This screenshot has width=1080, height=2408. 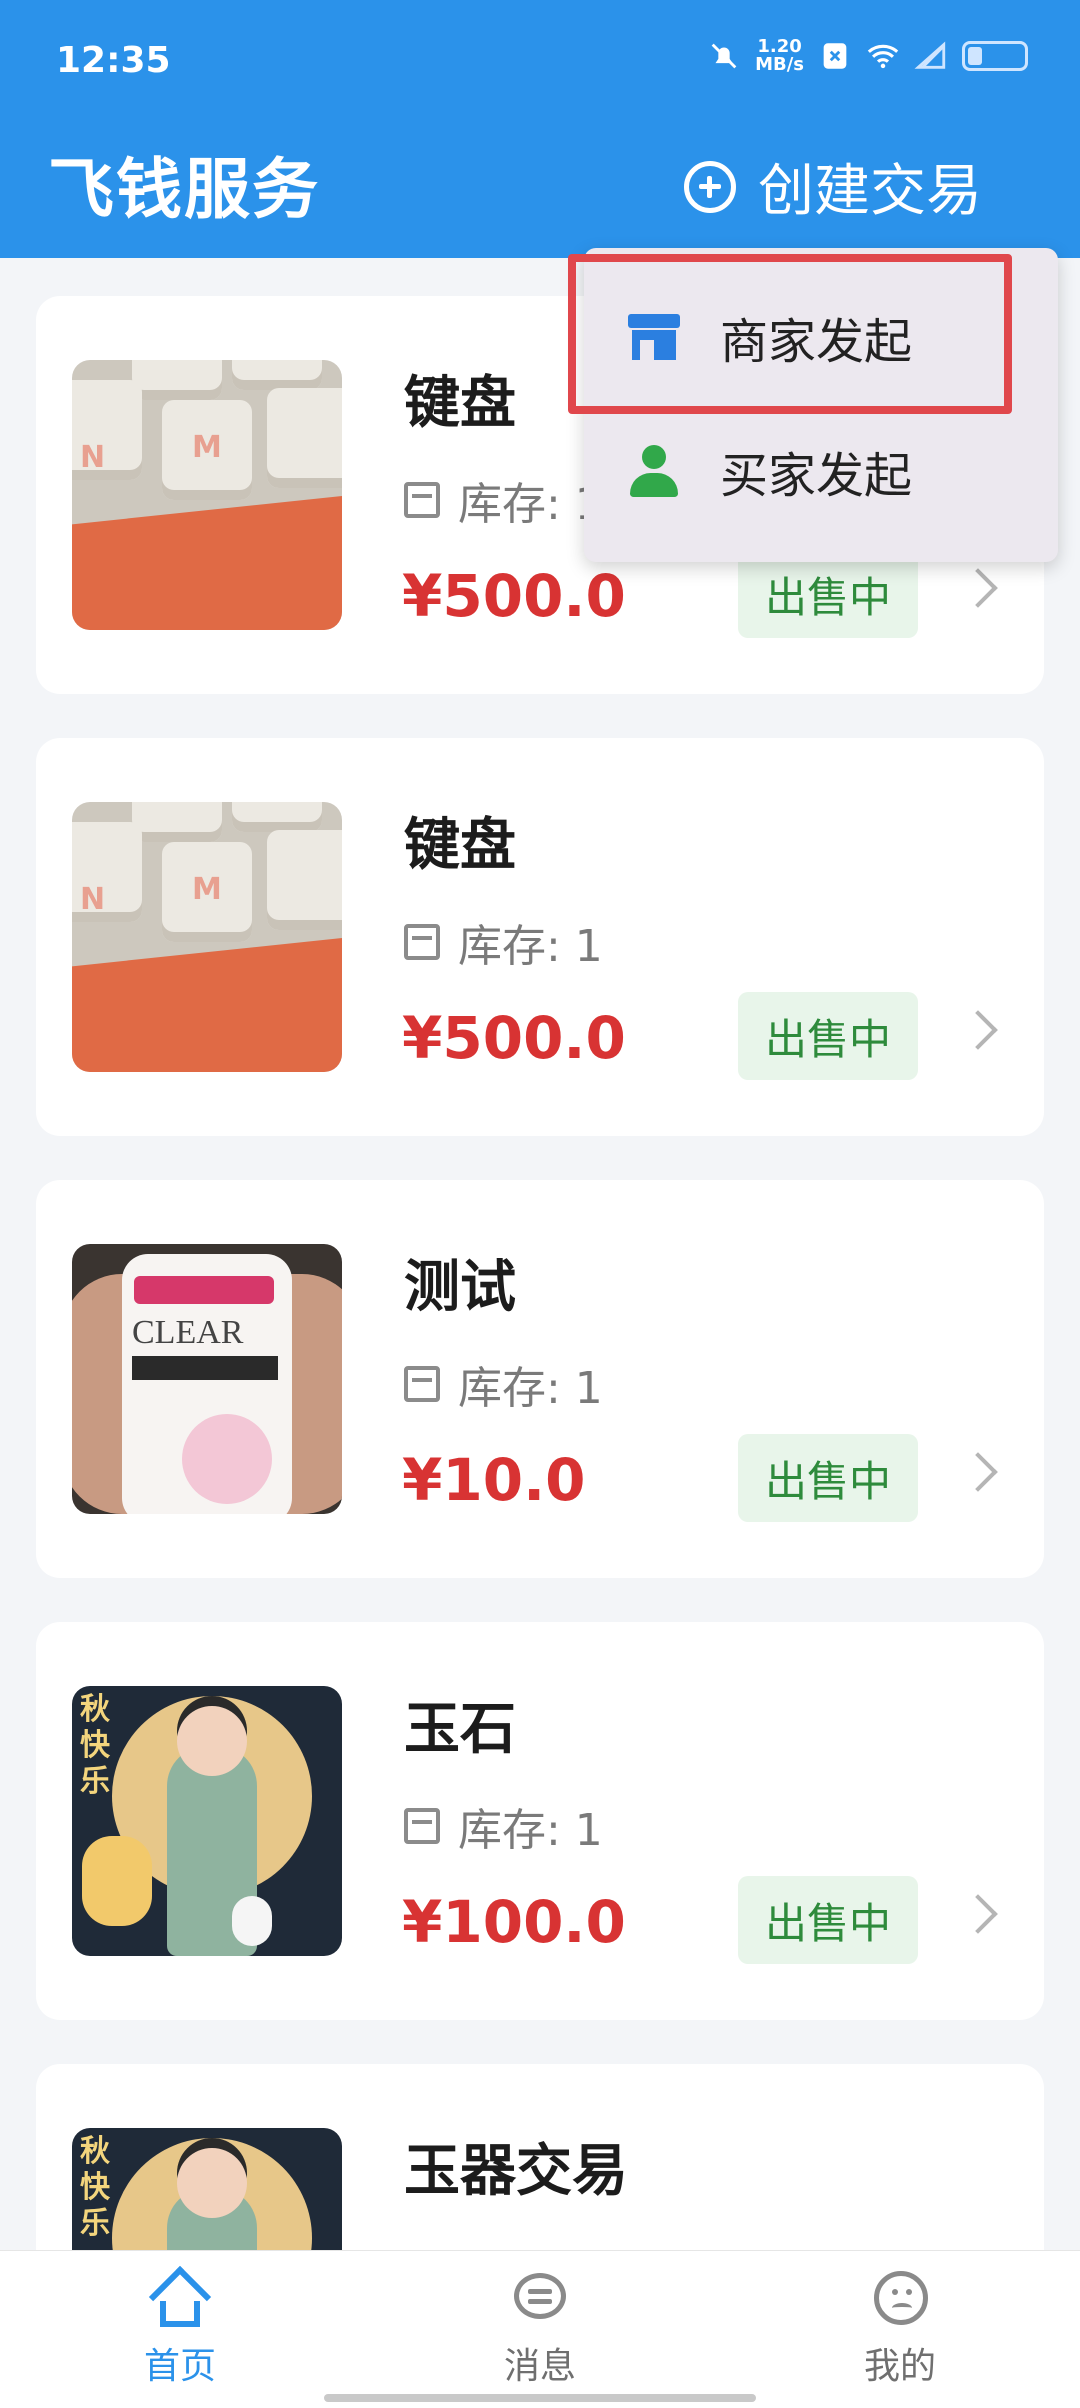 I want to click on bottom-navigation: 首页 消息 我的, so click(x=540, y=2329).